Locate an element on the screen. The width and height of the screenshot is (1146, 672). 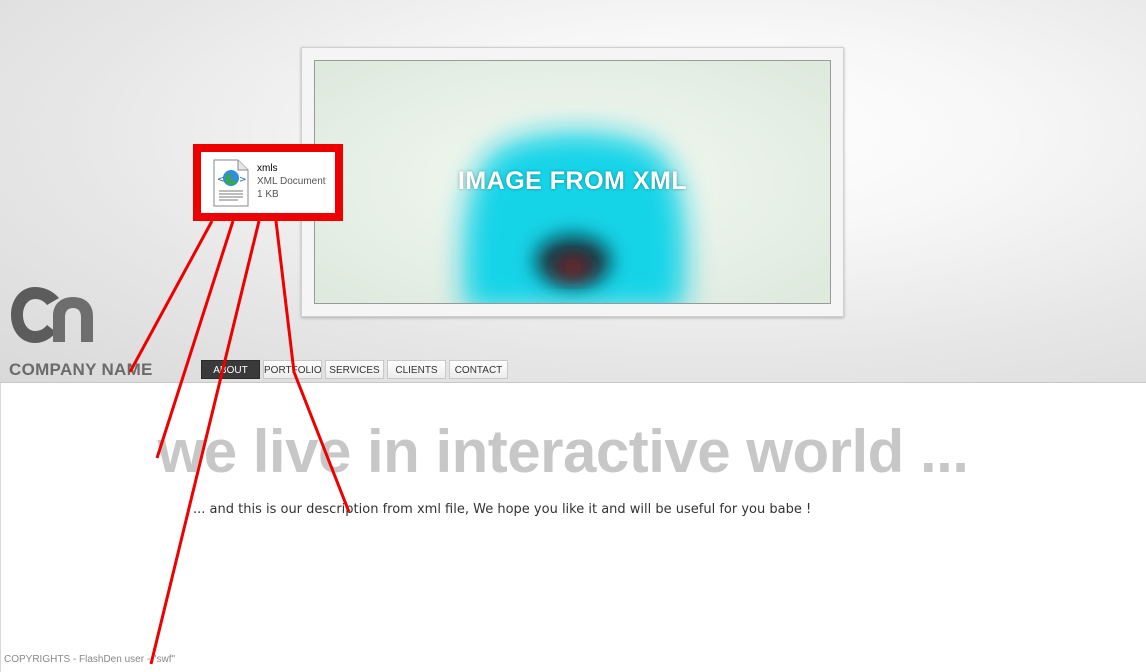
nav-contact: CONTACT is located at coordinates (478, 369).